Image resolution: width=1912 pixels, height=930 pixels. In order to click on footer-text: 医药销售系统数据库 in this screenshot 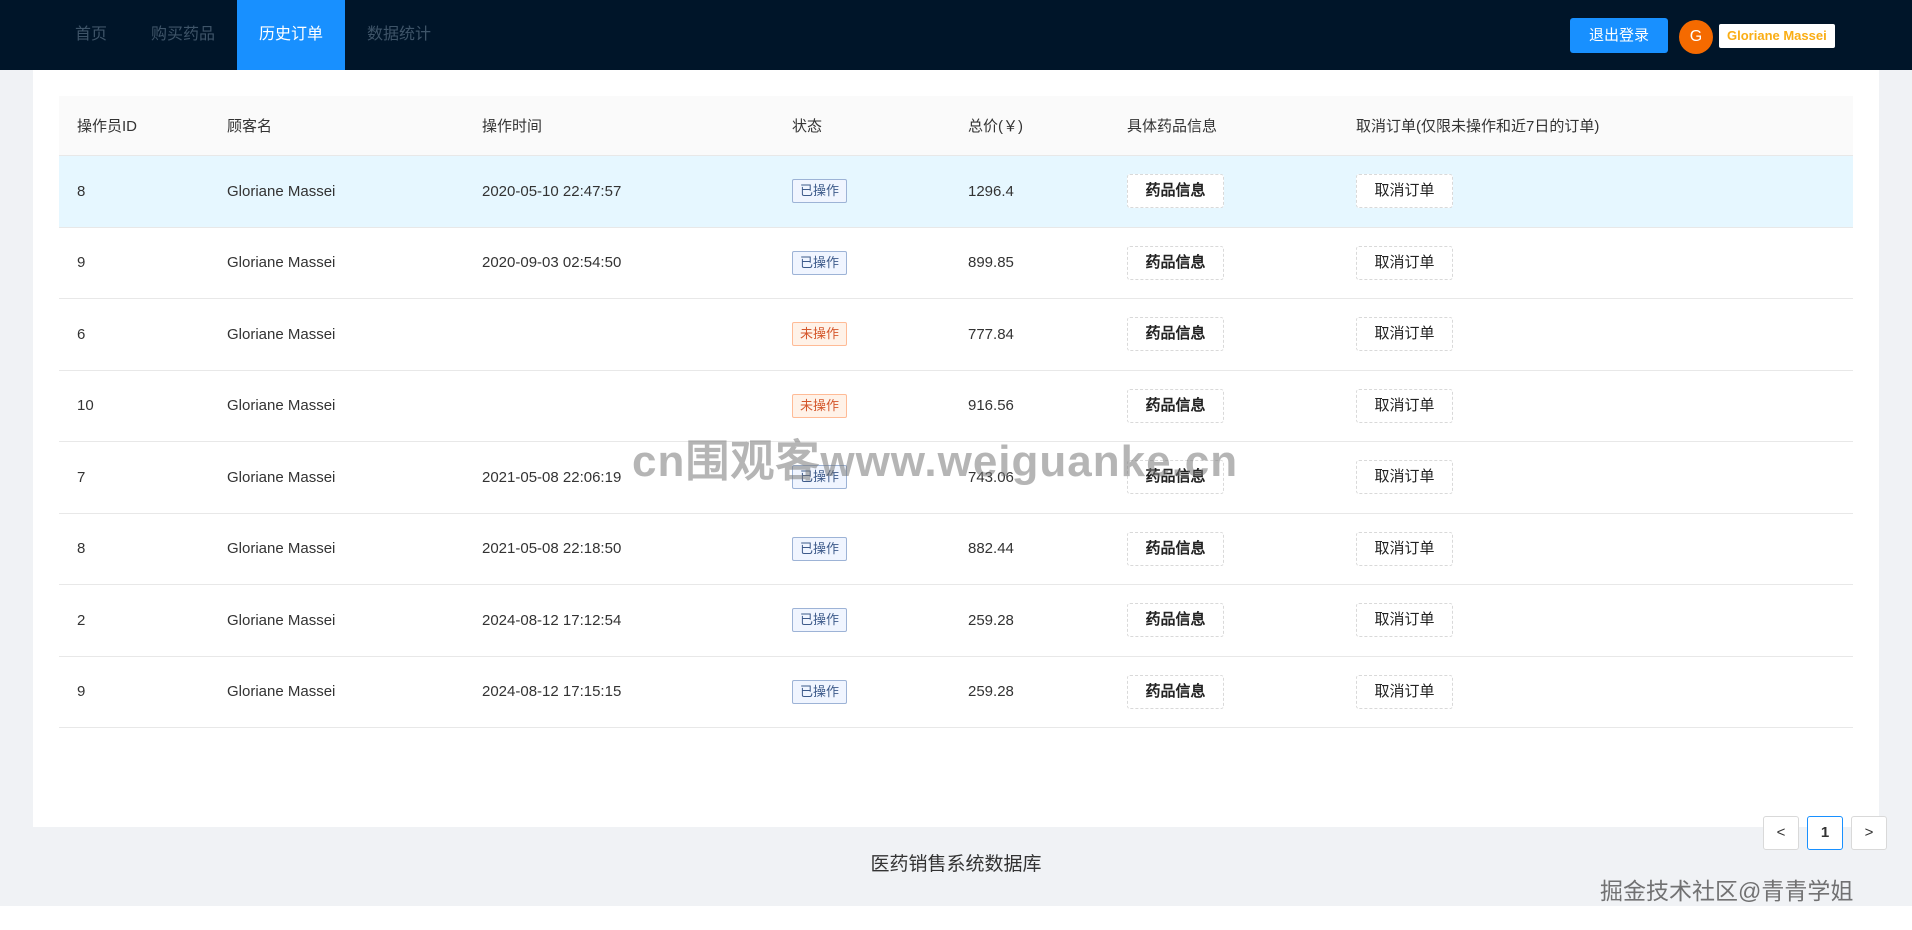, I will do `click(956, 864)`.